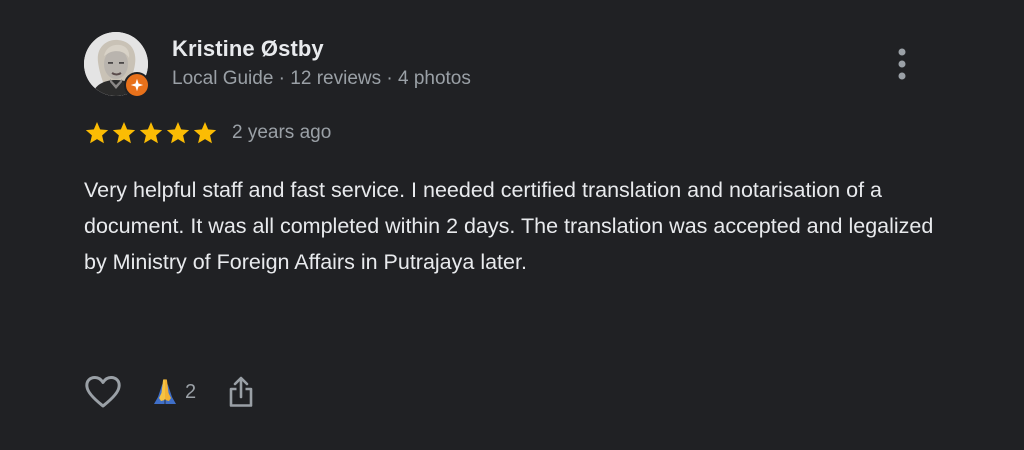  What do you see at coordinates (117, 65) in the screenshot?
I see `reviewer-avatar-group` at bounding box center [117, 65].